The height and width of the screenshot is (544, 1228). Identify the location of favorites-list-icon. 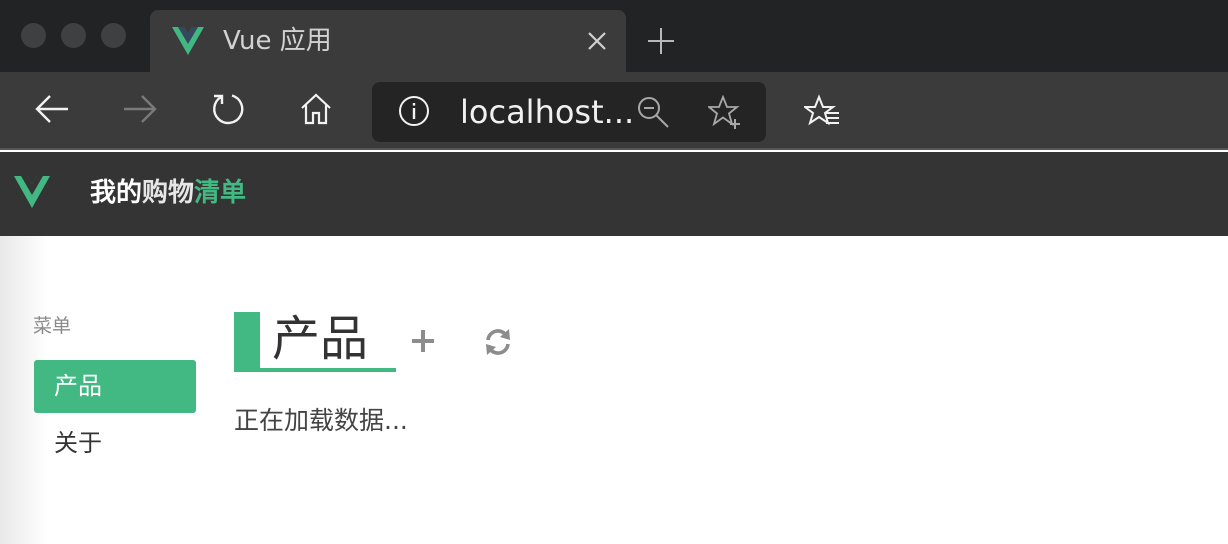
(822, 111).